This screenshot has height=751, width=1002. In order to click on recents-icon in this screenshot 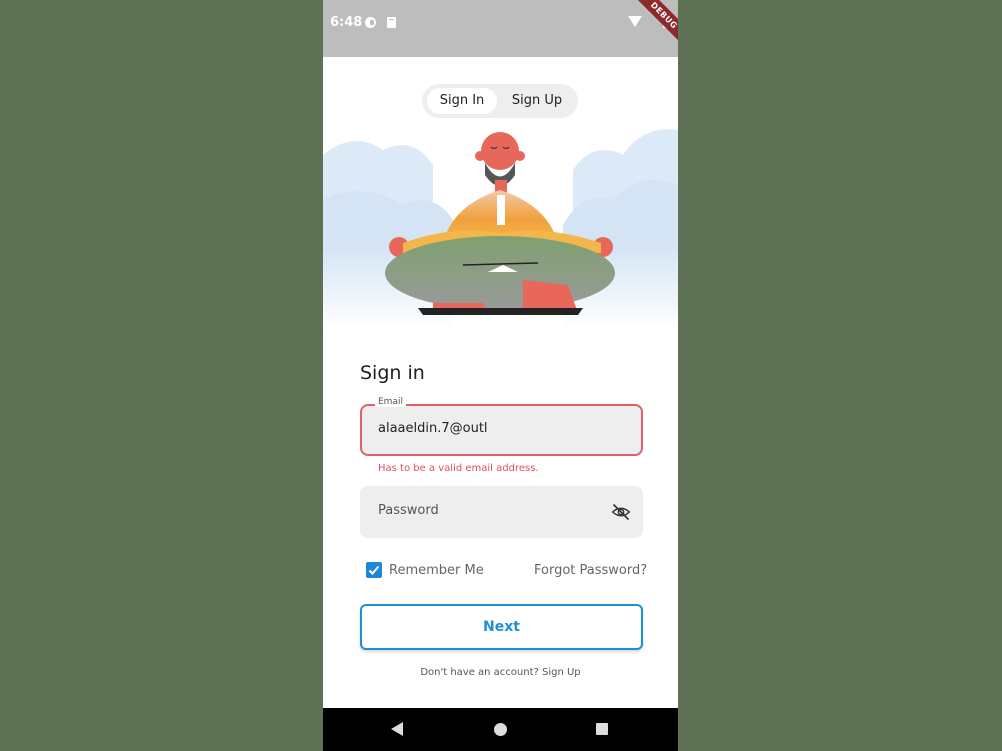, I will do `click(602, 729)`.